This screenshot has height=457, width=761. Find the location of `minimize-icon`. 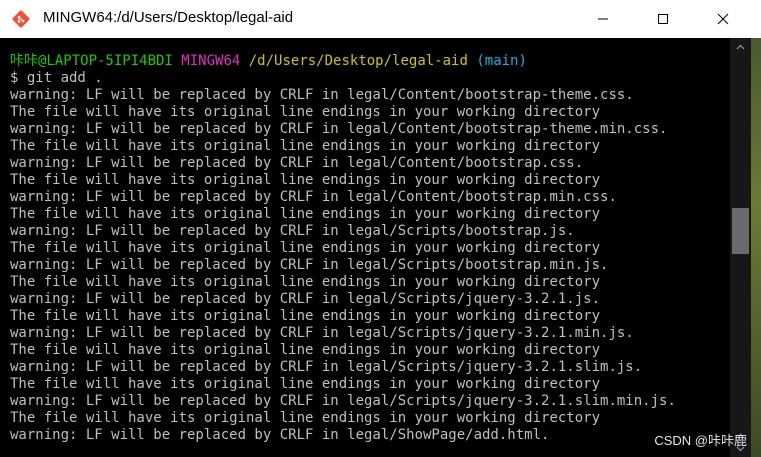

minimize-icon is located at coordinates (603, 19).